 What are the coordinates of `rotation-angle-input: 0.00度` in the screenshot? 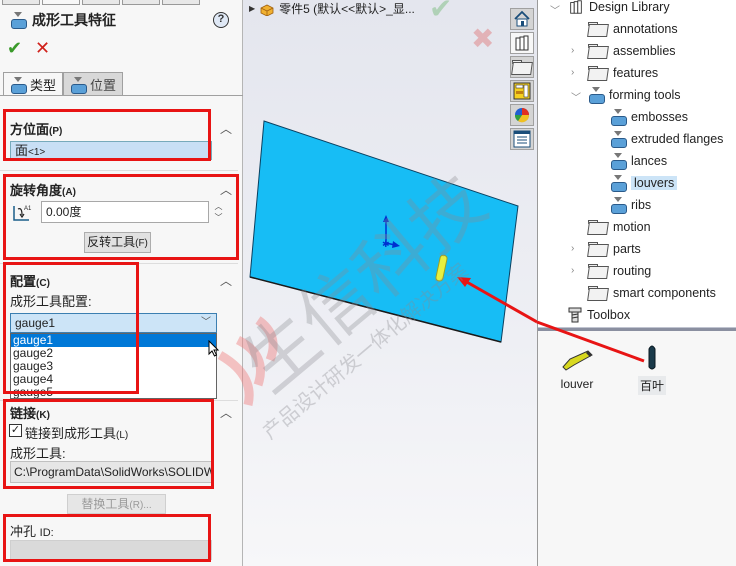 It's located at (125, 212).